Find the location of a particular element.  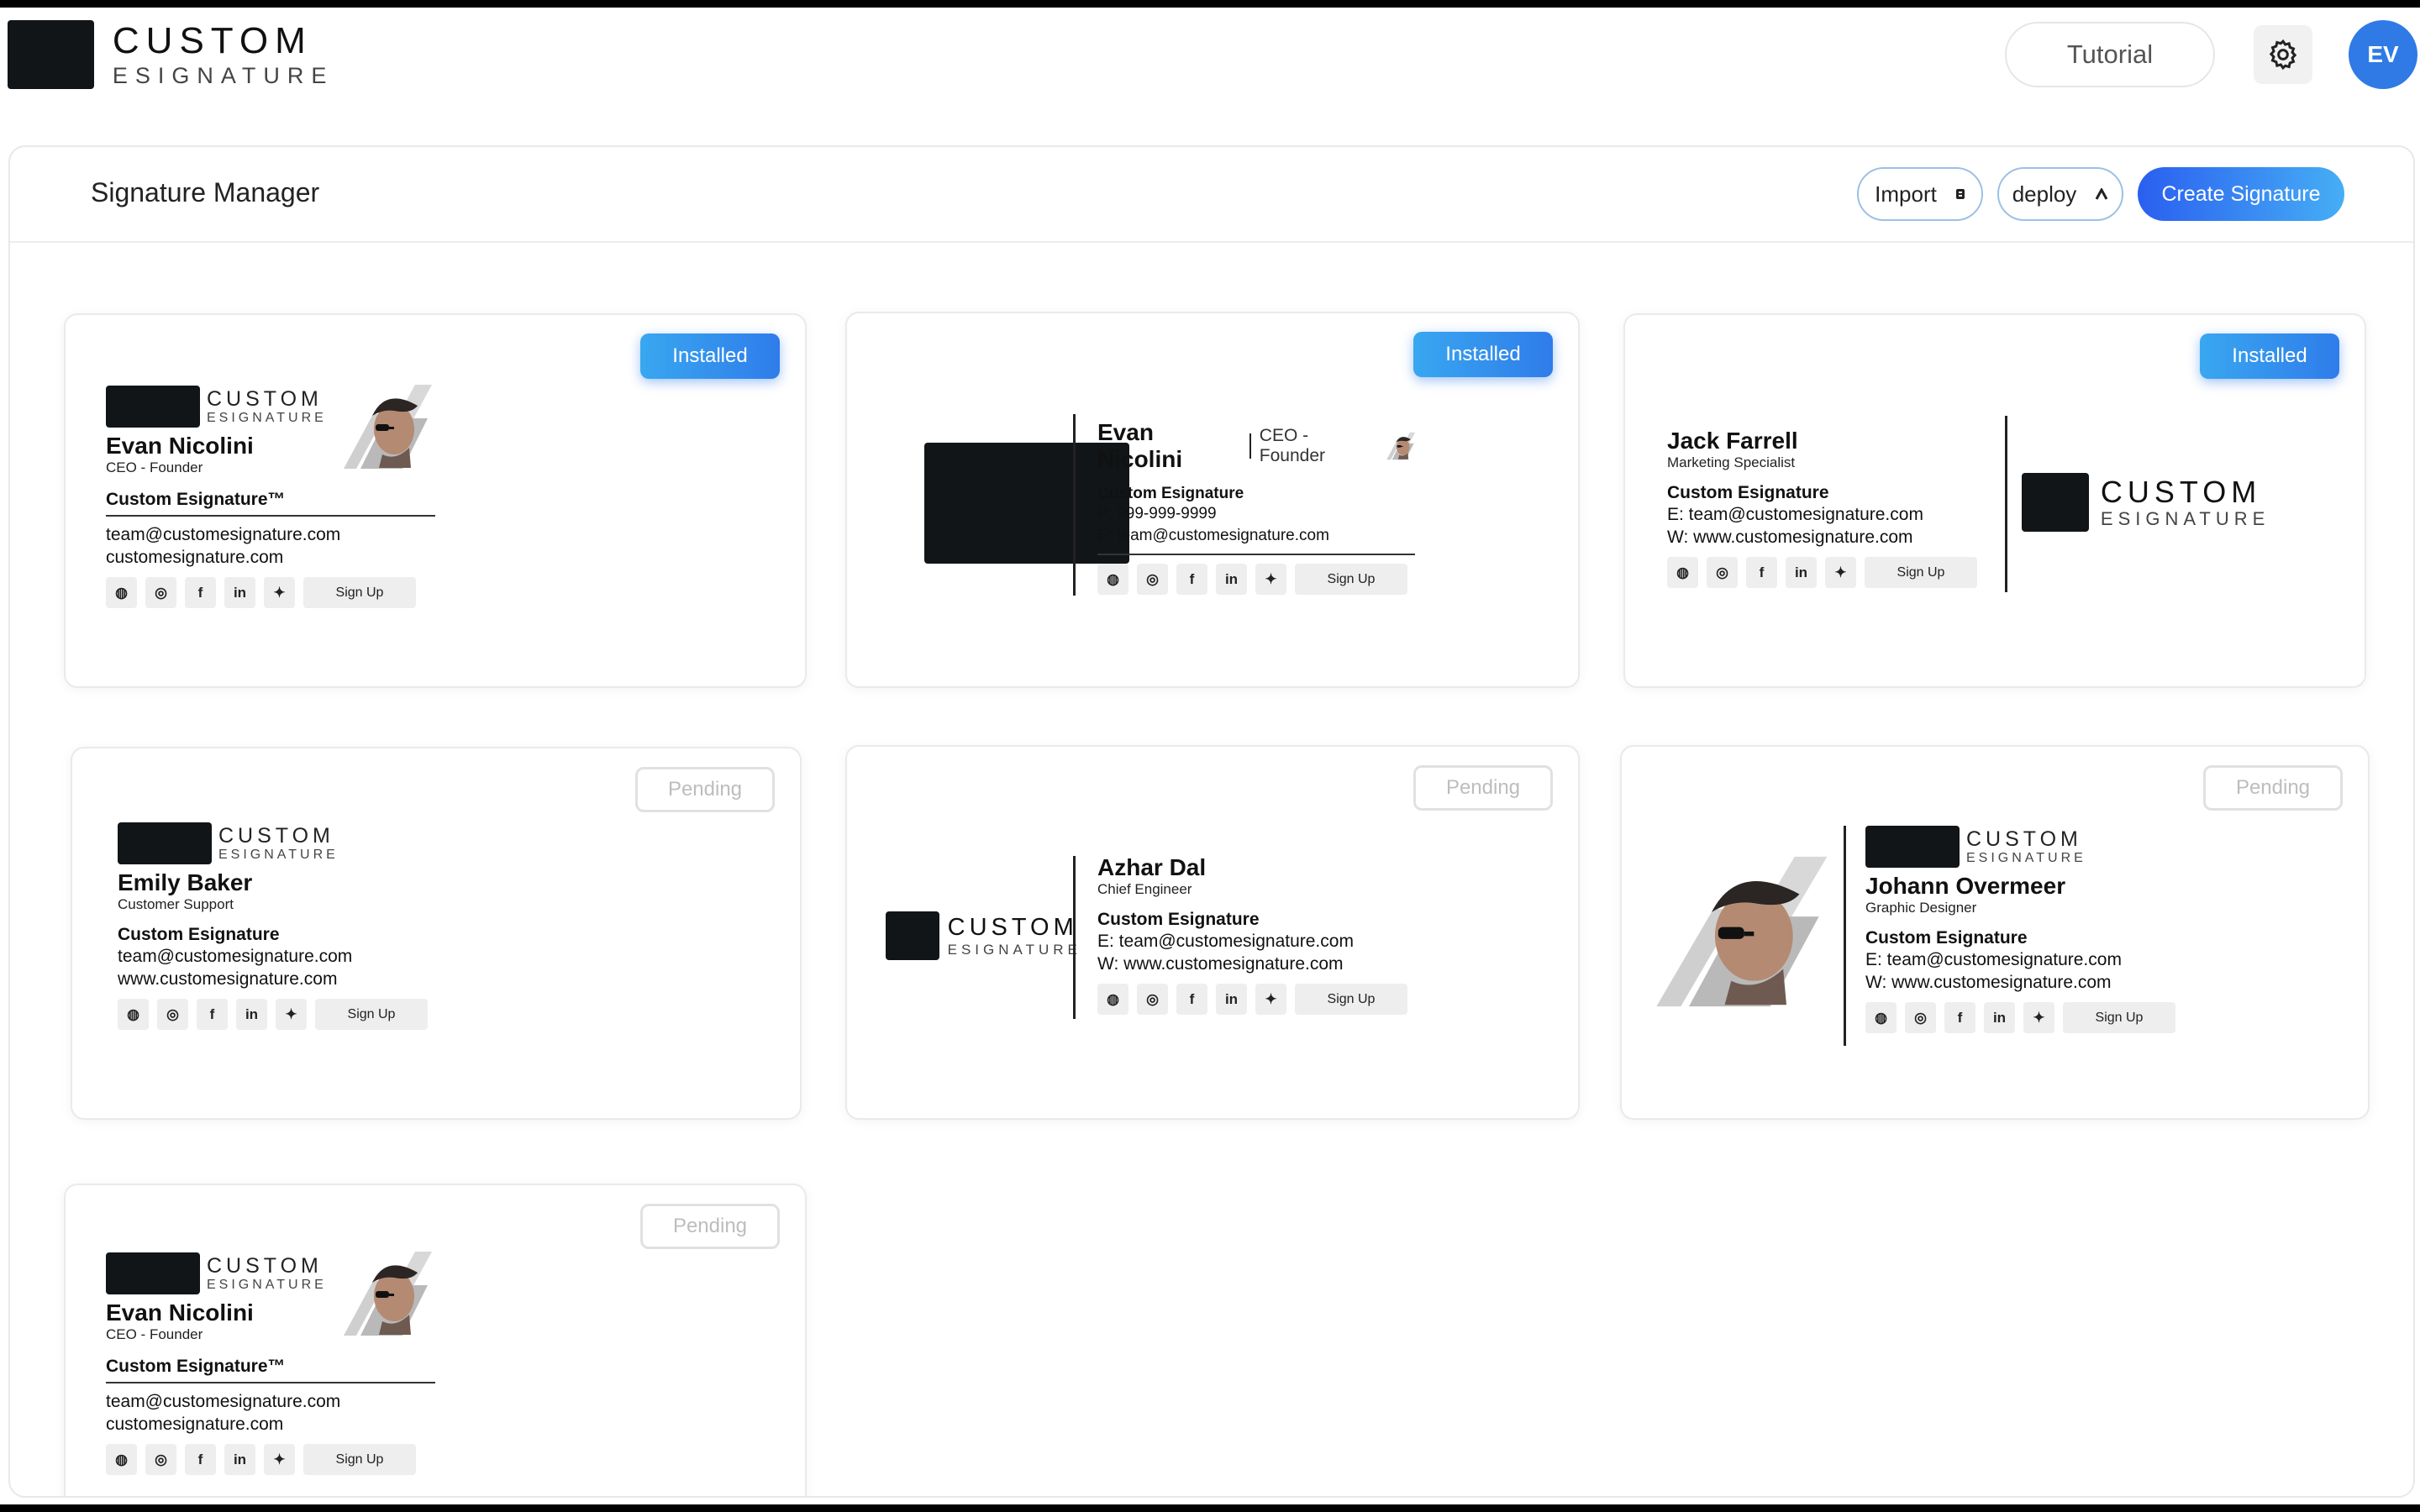

signature-name: Evan Nicolini is located at coordinates (1140, 445).